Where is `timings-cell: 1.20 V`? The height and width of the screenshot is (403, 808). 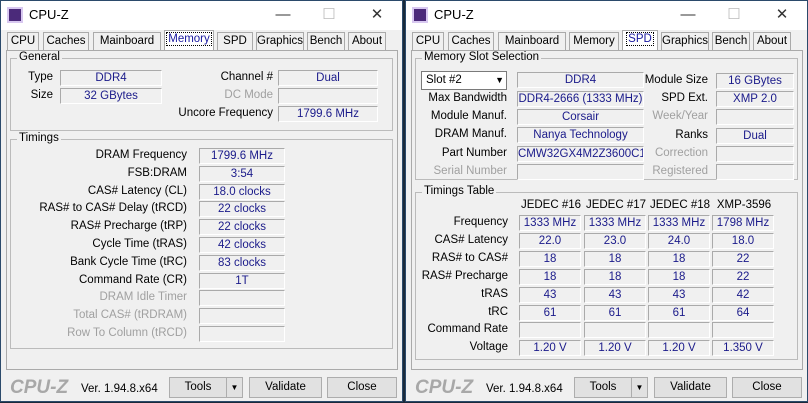 timings-cell: 1.20 V is located at coordinates (615, 348).